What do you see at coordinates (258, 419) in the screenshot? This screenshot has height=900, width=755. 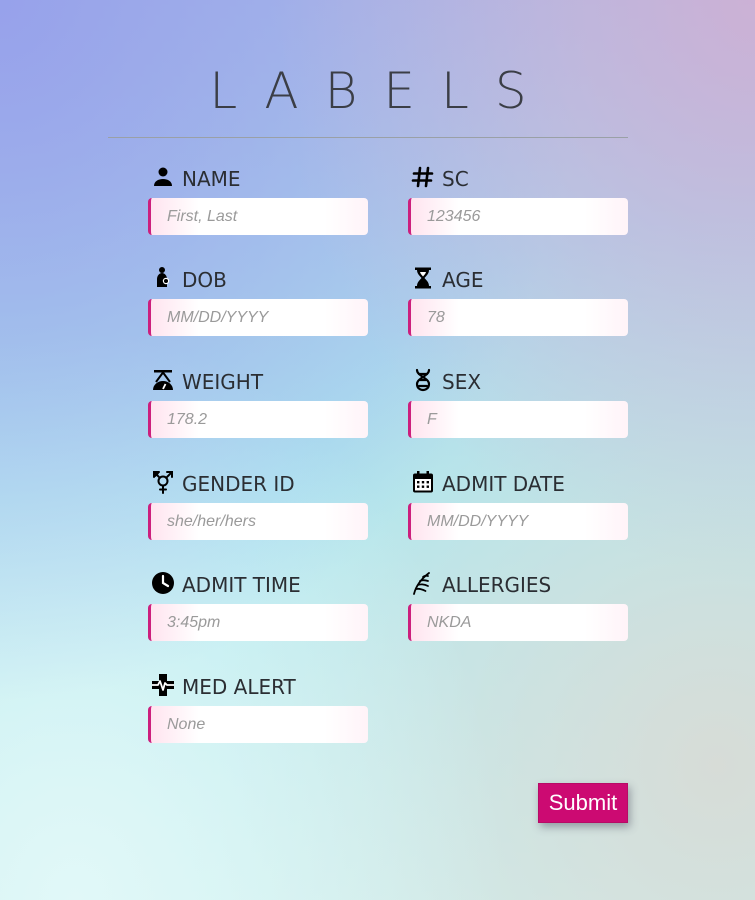 I see `weight-input` at bounding box center [258, 419].